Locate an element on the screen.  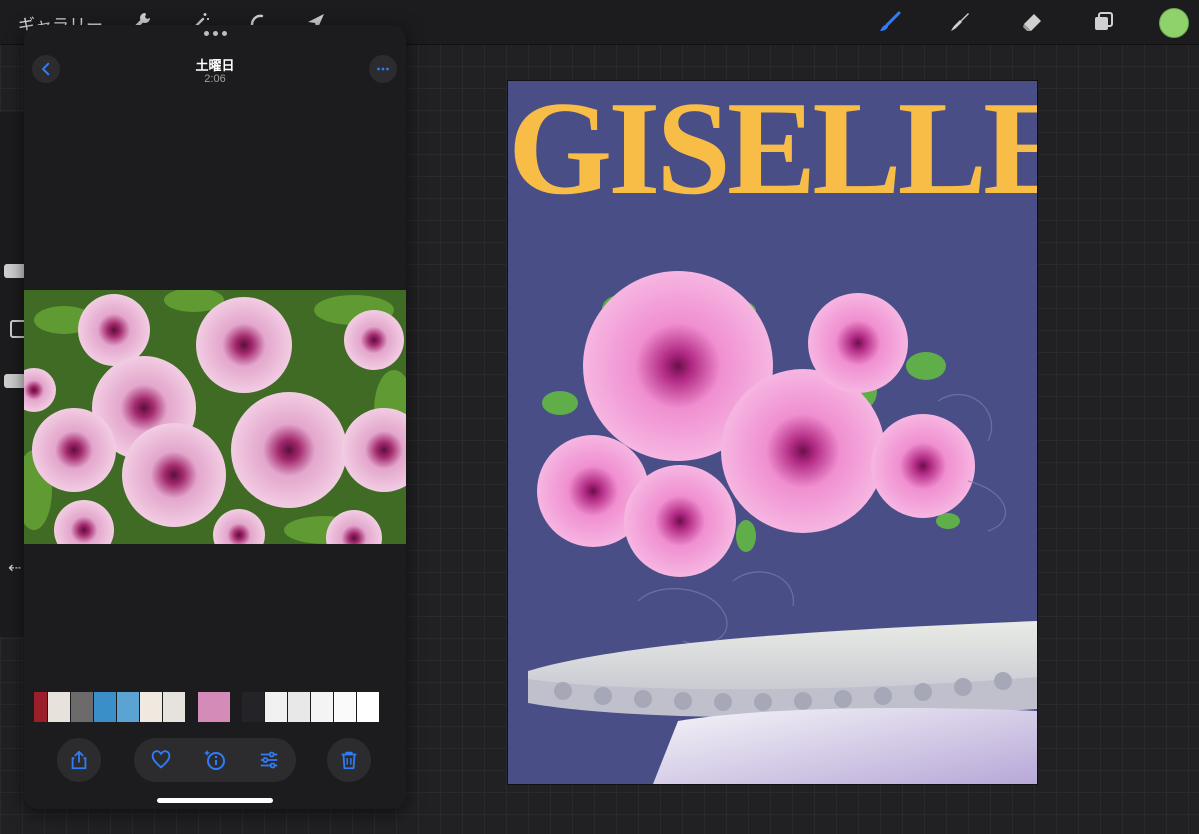
info-button is located at coordinates (215, 760).